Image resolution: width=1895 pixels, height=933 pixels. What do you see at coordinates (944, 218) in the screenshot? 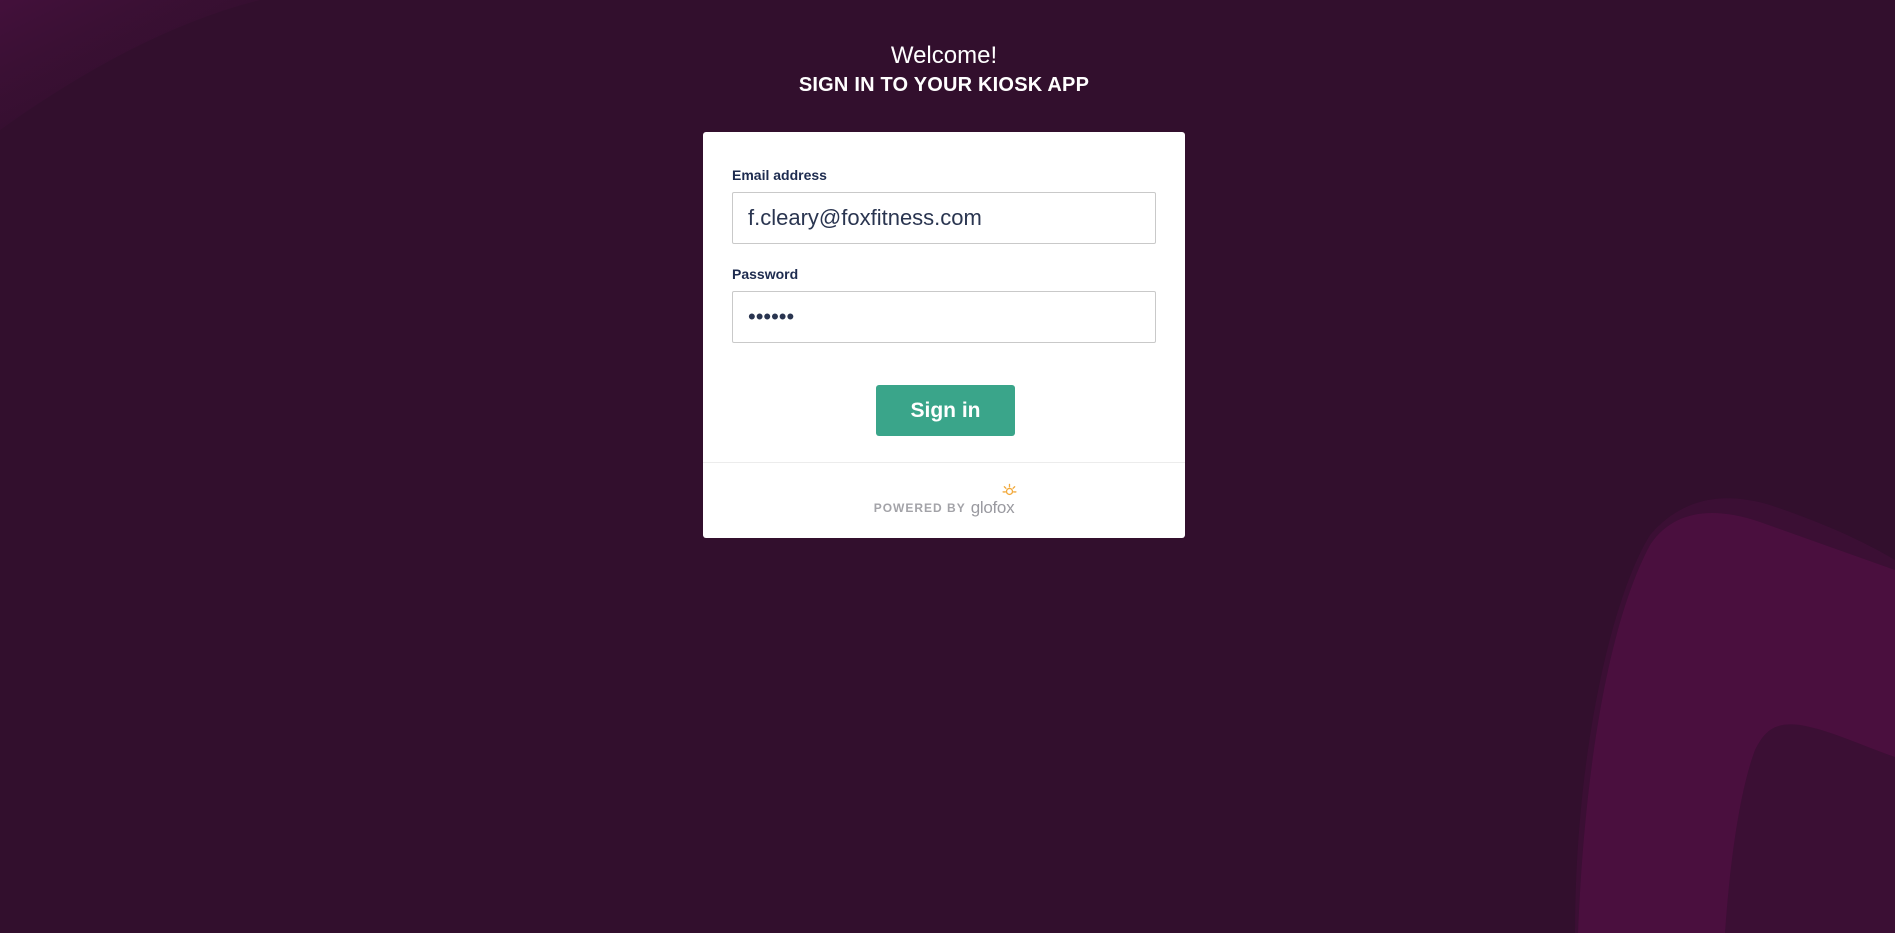
I see `email-field` at bounding box center [944, 218].